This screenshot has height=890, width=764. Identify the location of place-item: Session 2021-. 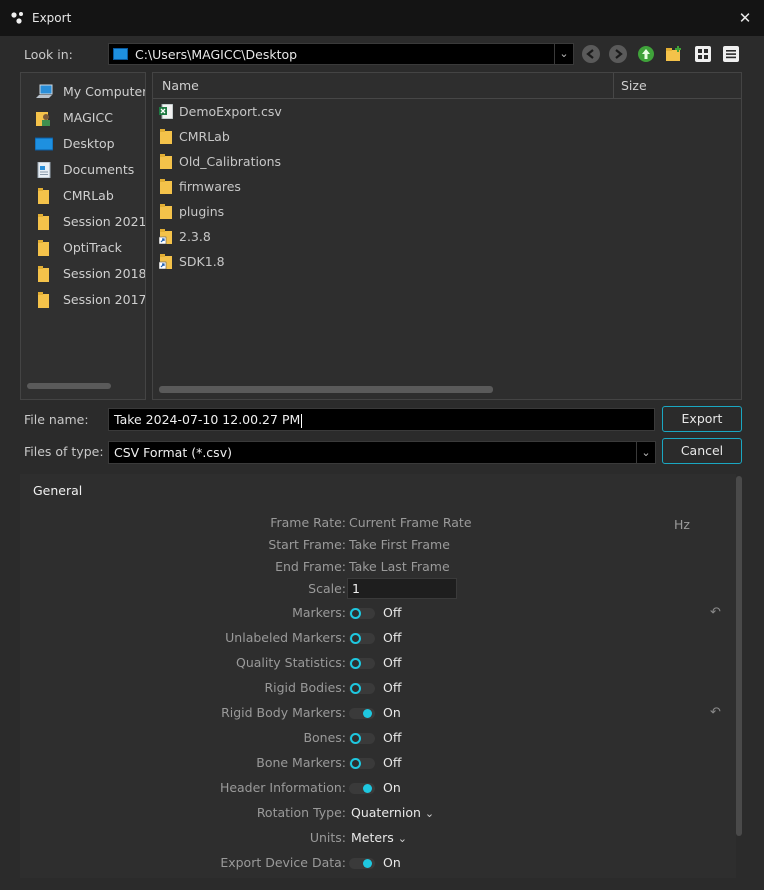
(90, 222).